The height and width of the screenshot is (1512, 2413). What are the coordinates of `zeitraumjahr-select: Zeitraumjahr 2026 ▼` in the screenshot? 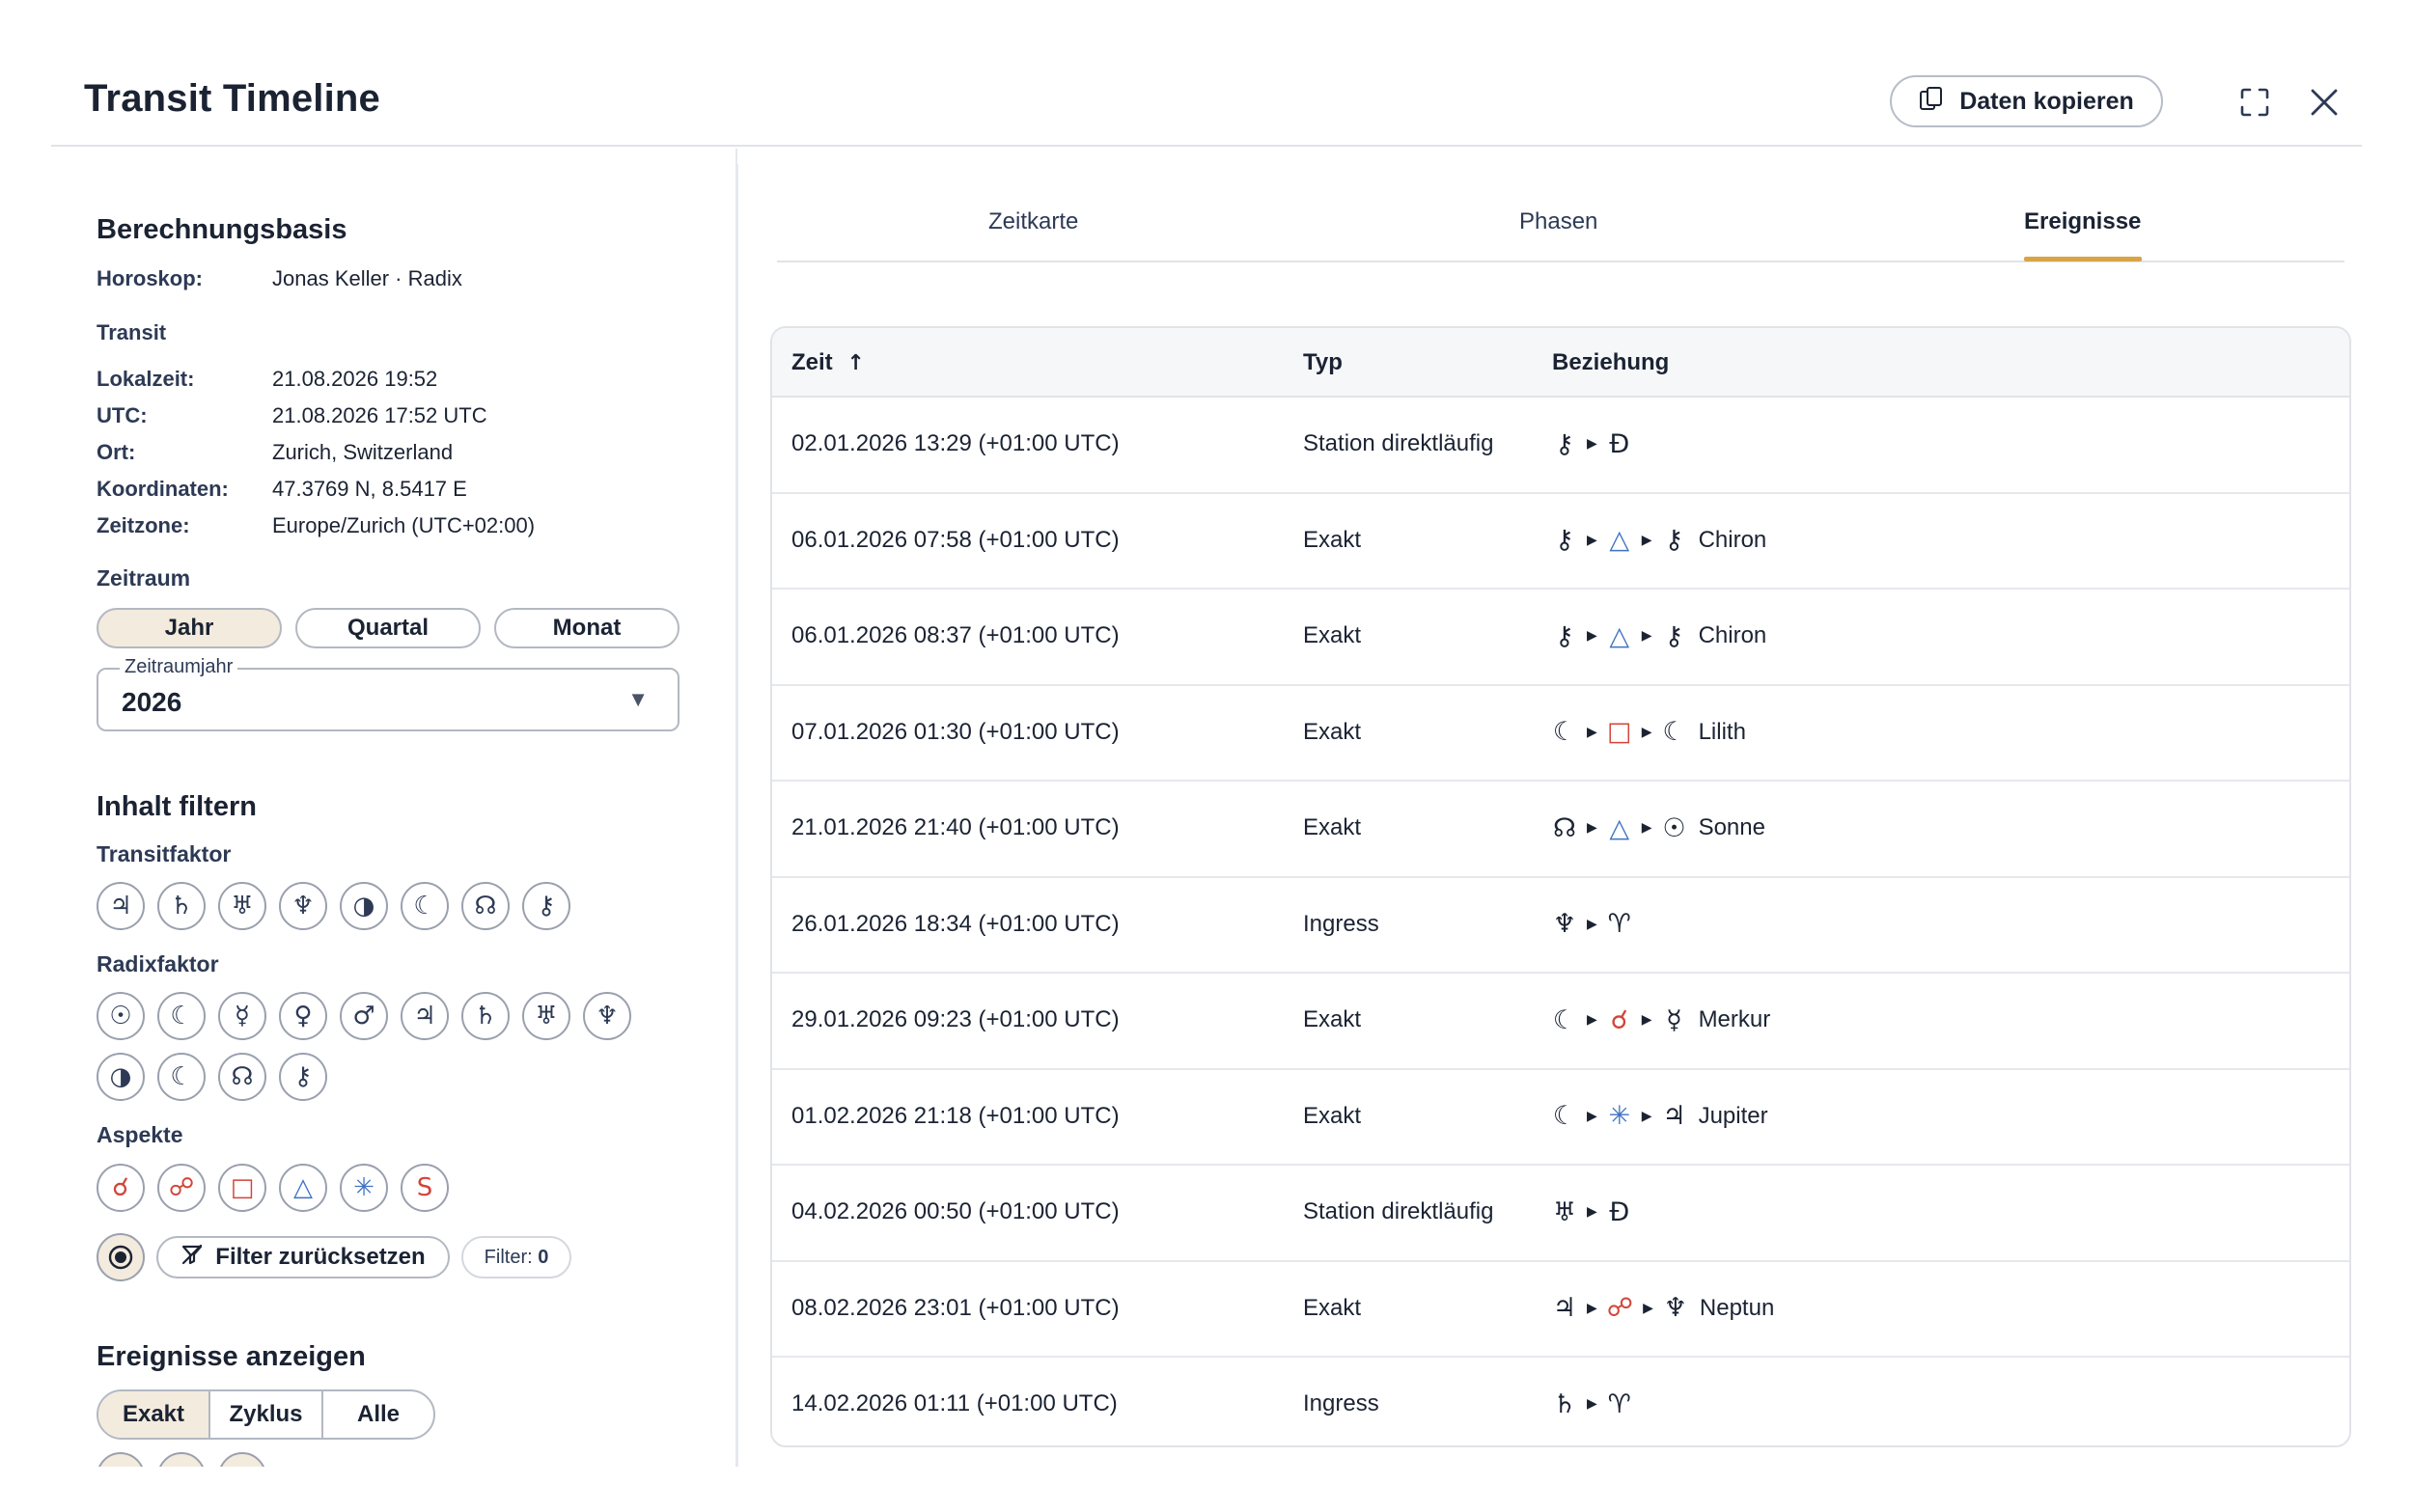 It's located at (388, 693).